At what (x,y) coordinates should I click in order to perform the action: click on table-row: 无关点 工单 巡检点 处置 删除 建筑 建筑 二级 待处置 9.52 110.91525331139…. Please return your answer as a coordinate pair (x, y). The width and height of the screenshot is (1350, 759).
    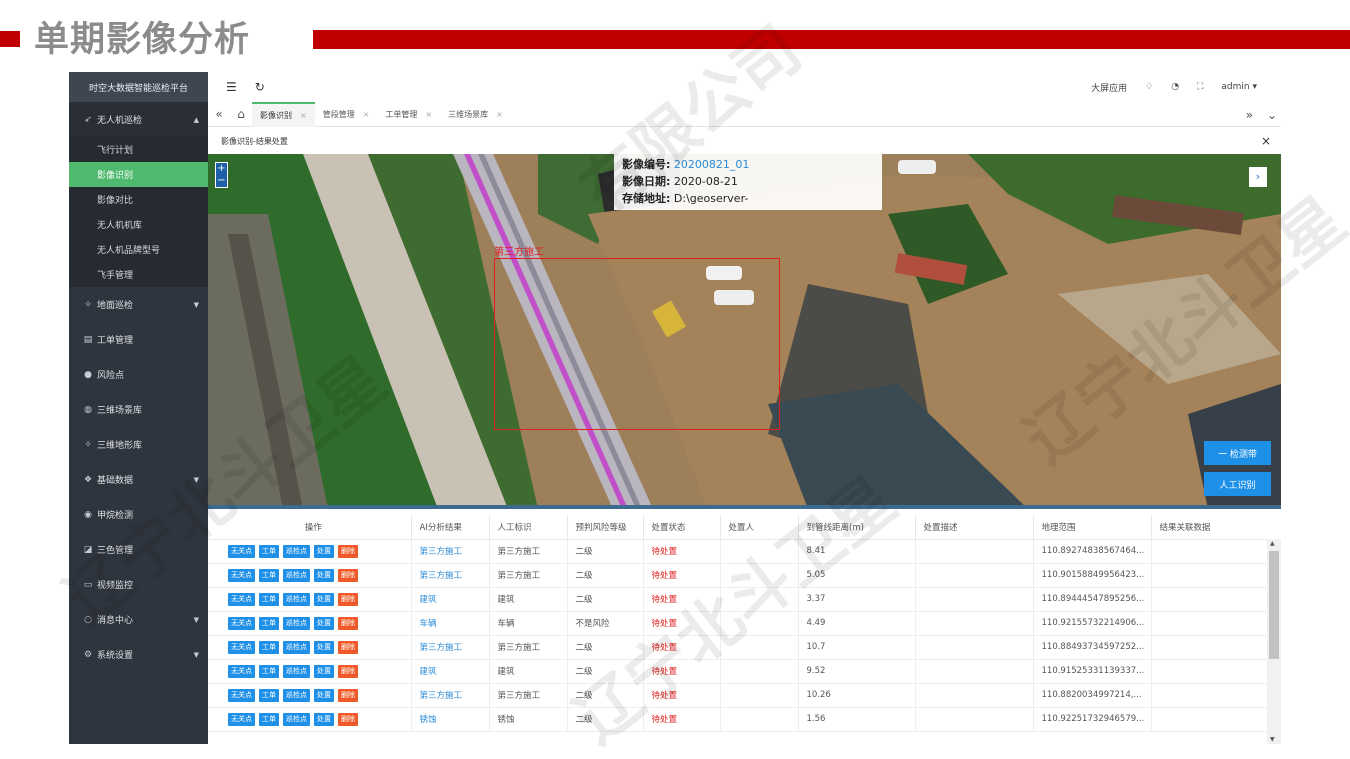
    Looking at the image, I should click on (744, 671).